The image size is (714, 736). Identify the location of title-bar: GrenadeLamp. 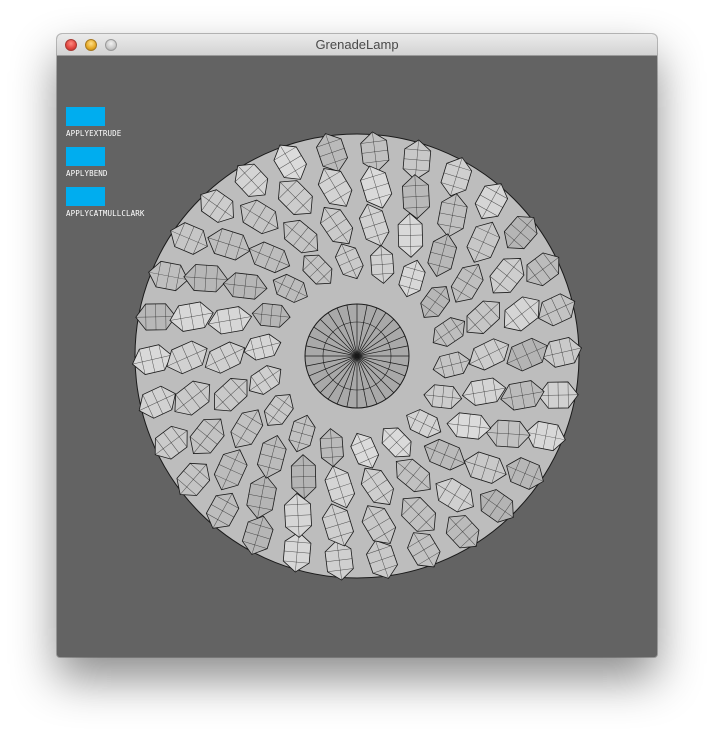
(357, 45).